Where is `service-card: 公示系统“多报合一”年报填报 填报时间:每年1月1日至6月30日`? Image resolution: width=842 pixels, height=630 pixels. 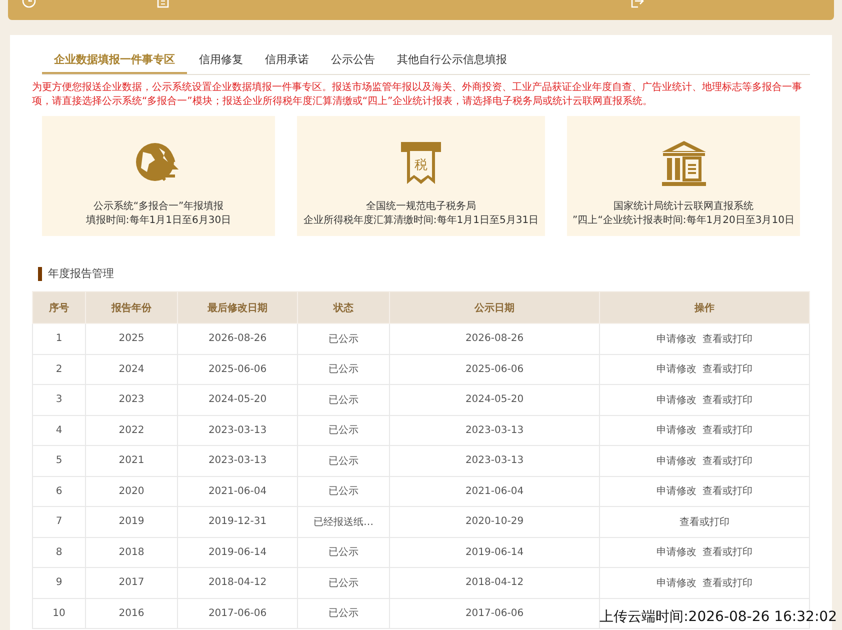
service-card: 公示系统“多报合一”年报填报 填报时间:每年1月1日至6月30日 is located at coordinates (158, 176).